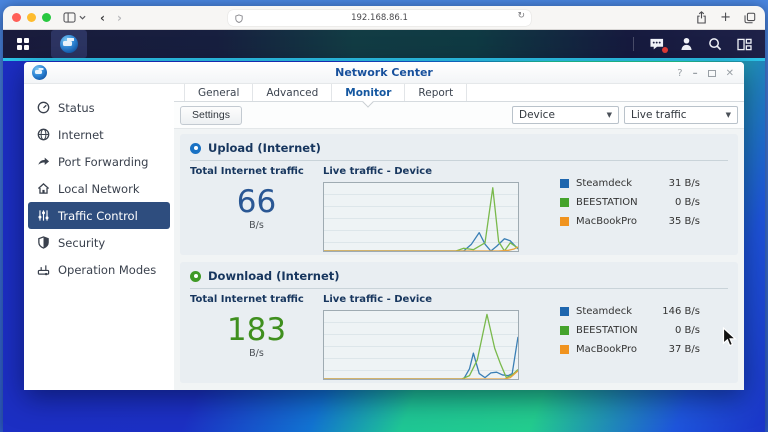 This screenshot has height=432, width=768. I want to click on sidebar-item-traffic-control: Traffic Control, so click(99, 215).